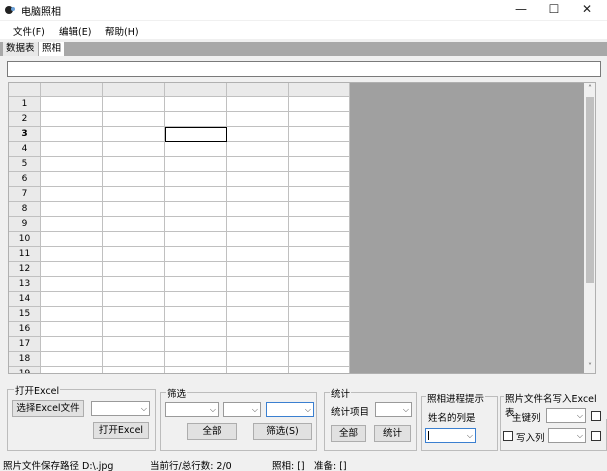 Image resolution: width=607 pixels, height=471 pixels. Describe the element at coordinates (179, 344) in the screenshot. I see `table-row: 17` at that location.